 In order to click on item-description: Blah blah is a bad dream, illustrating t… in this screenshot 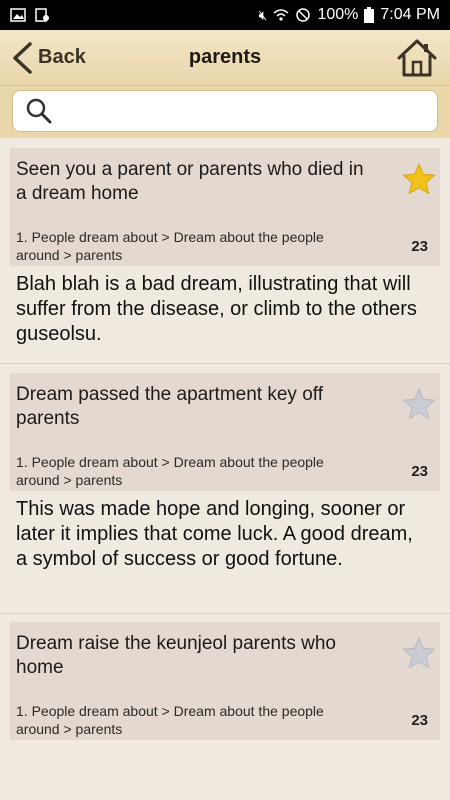, I will do `click(216, 309)`.